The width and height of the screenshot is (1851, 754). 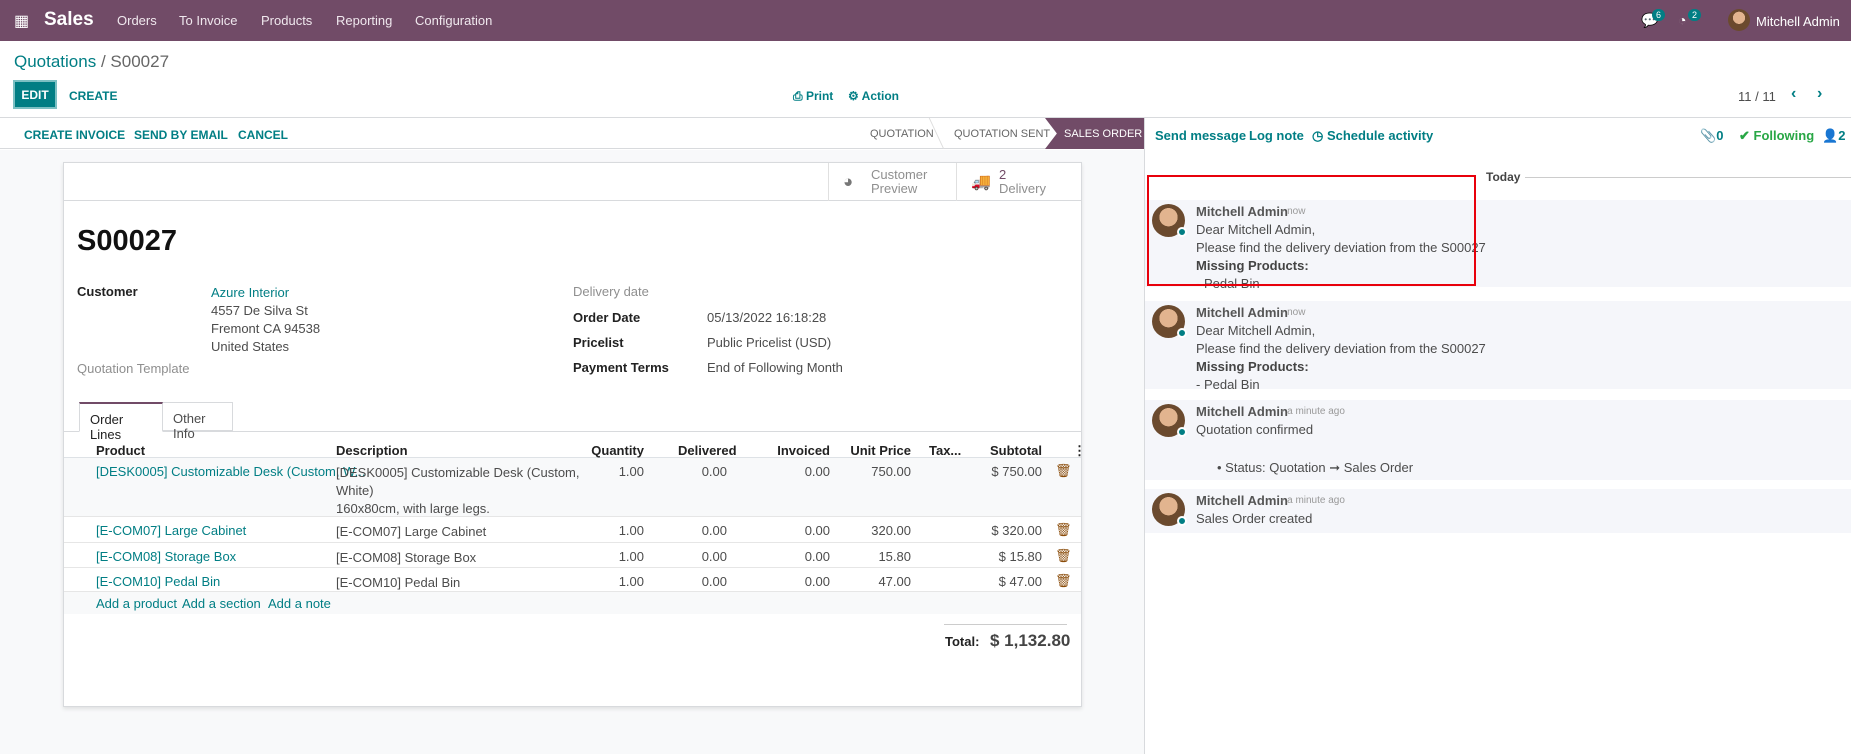 What do you see at coordinates (198, 421) in the screenshot?
I see `tab-other-info: Other Info` at bounding box center [198, 421].